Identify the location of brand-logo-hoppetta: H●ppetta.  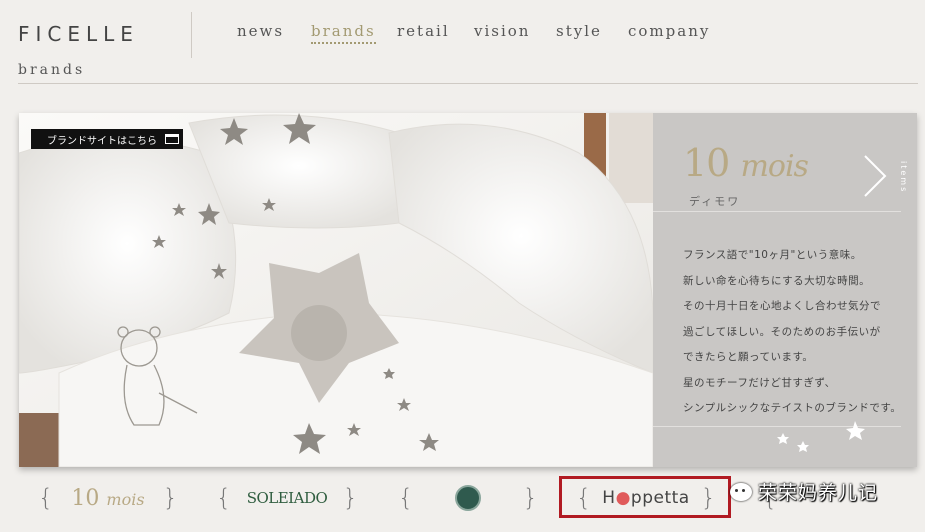
(646, 498).